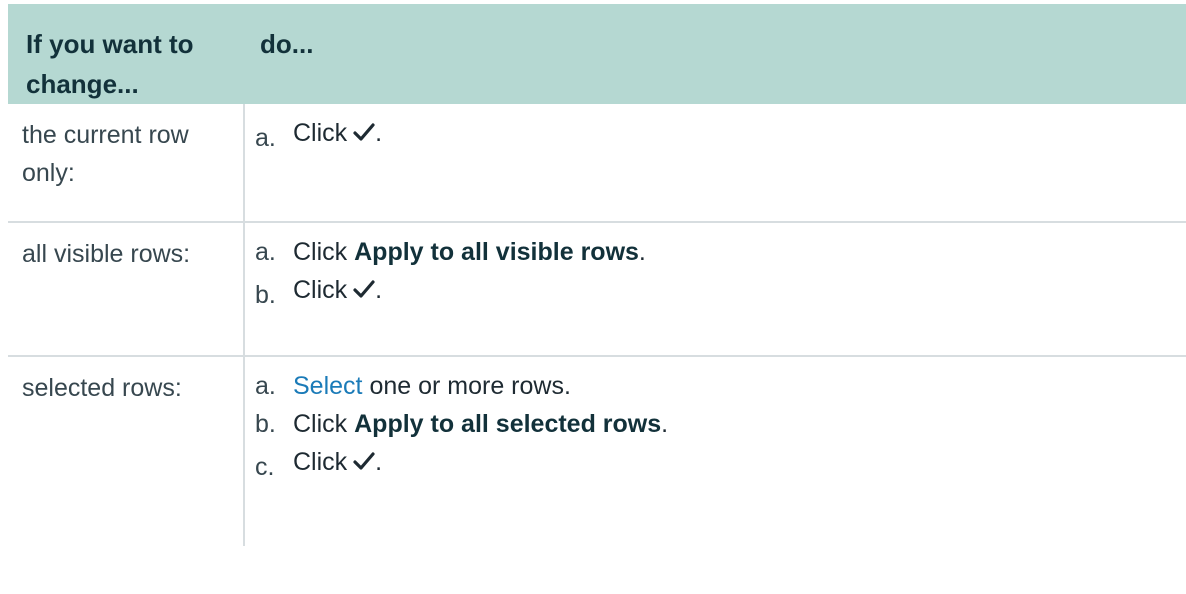 The image size is (1186, 594). I want to click on step-item: a. Click., so click(720, 133).